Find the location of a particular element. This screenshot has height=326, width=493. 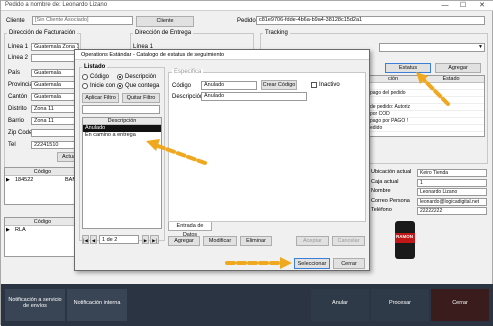

dialog-cerrar-button: Cerrar is located at coordinates (349, 263).